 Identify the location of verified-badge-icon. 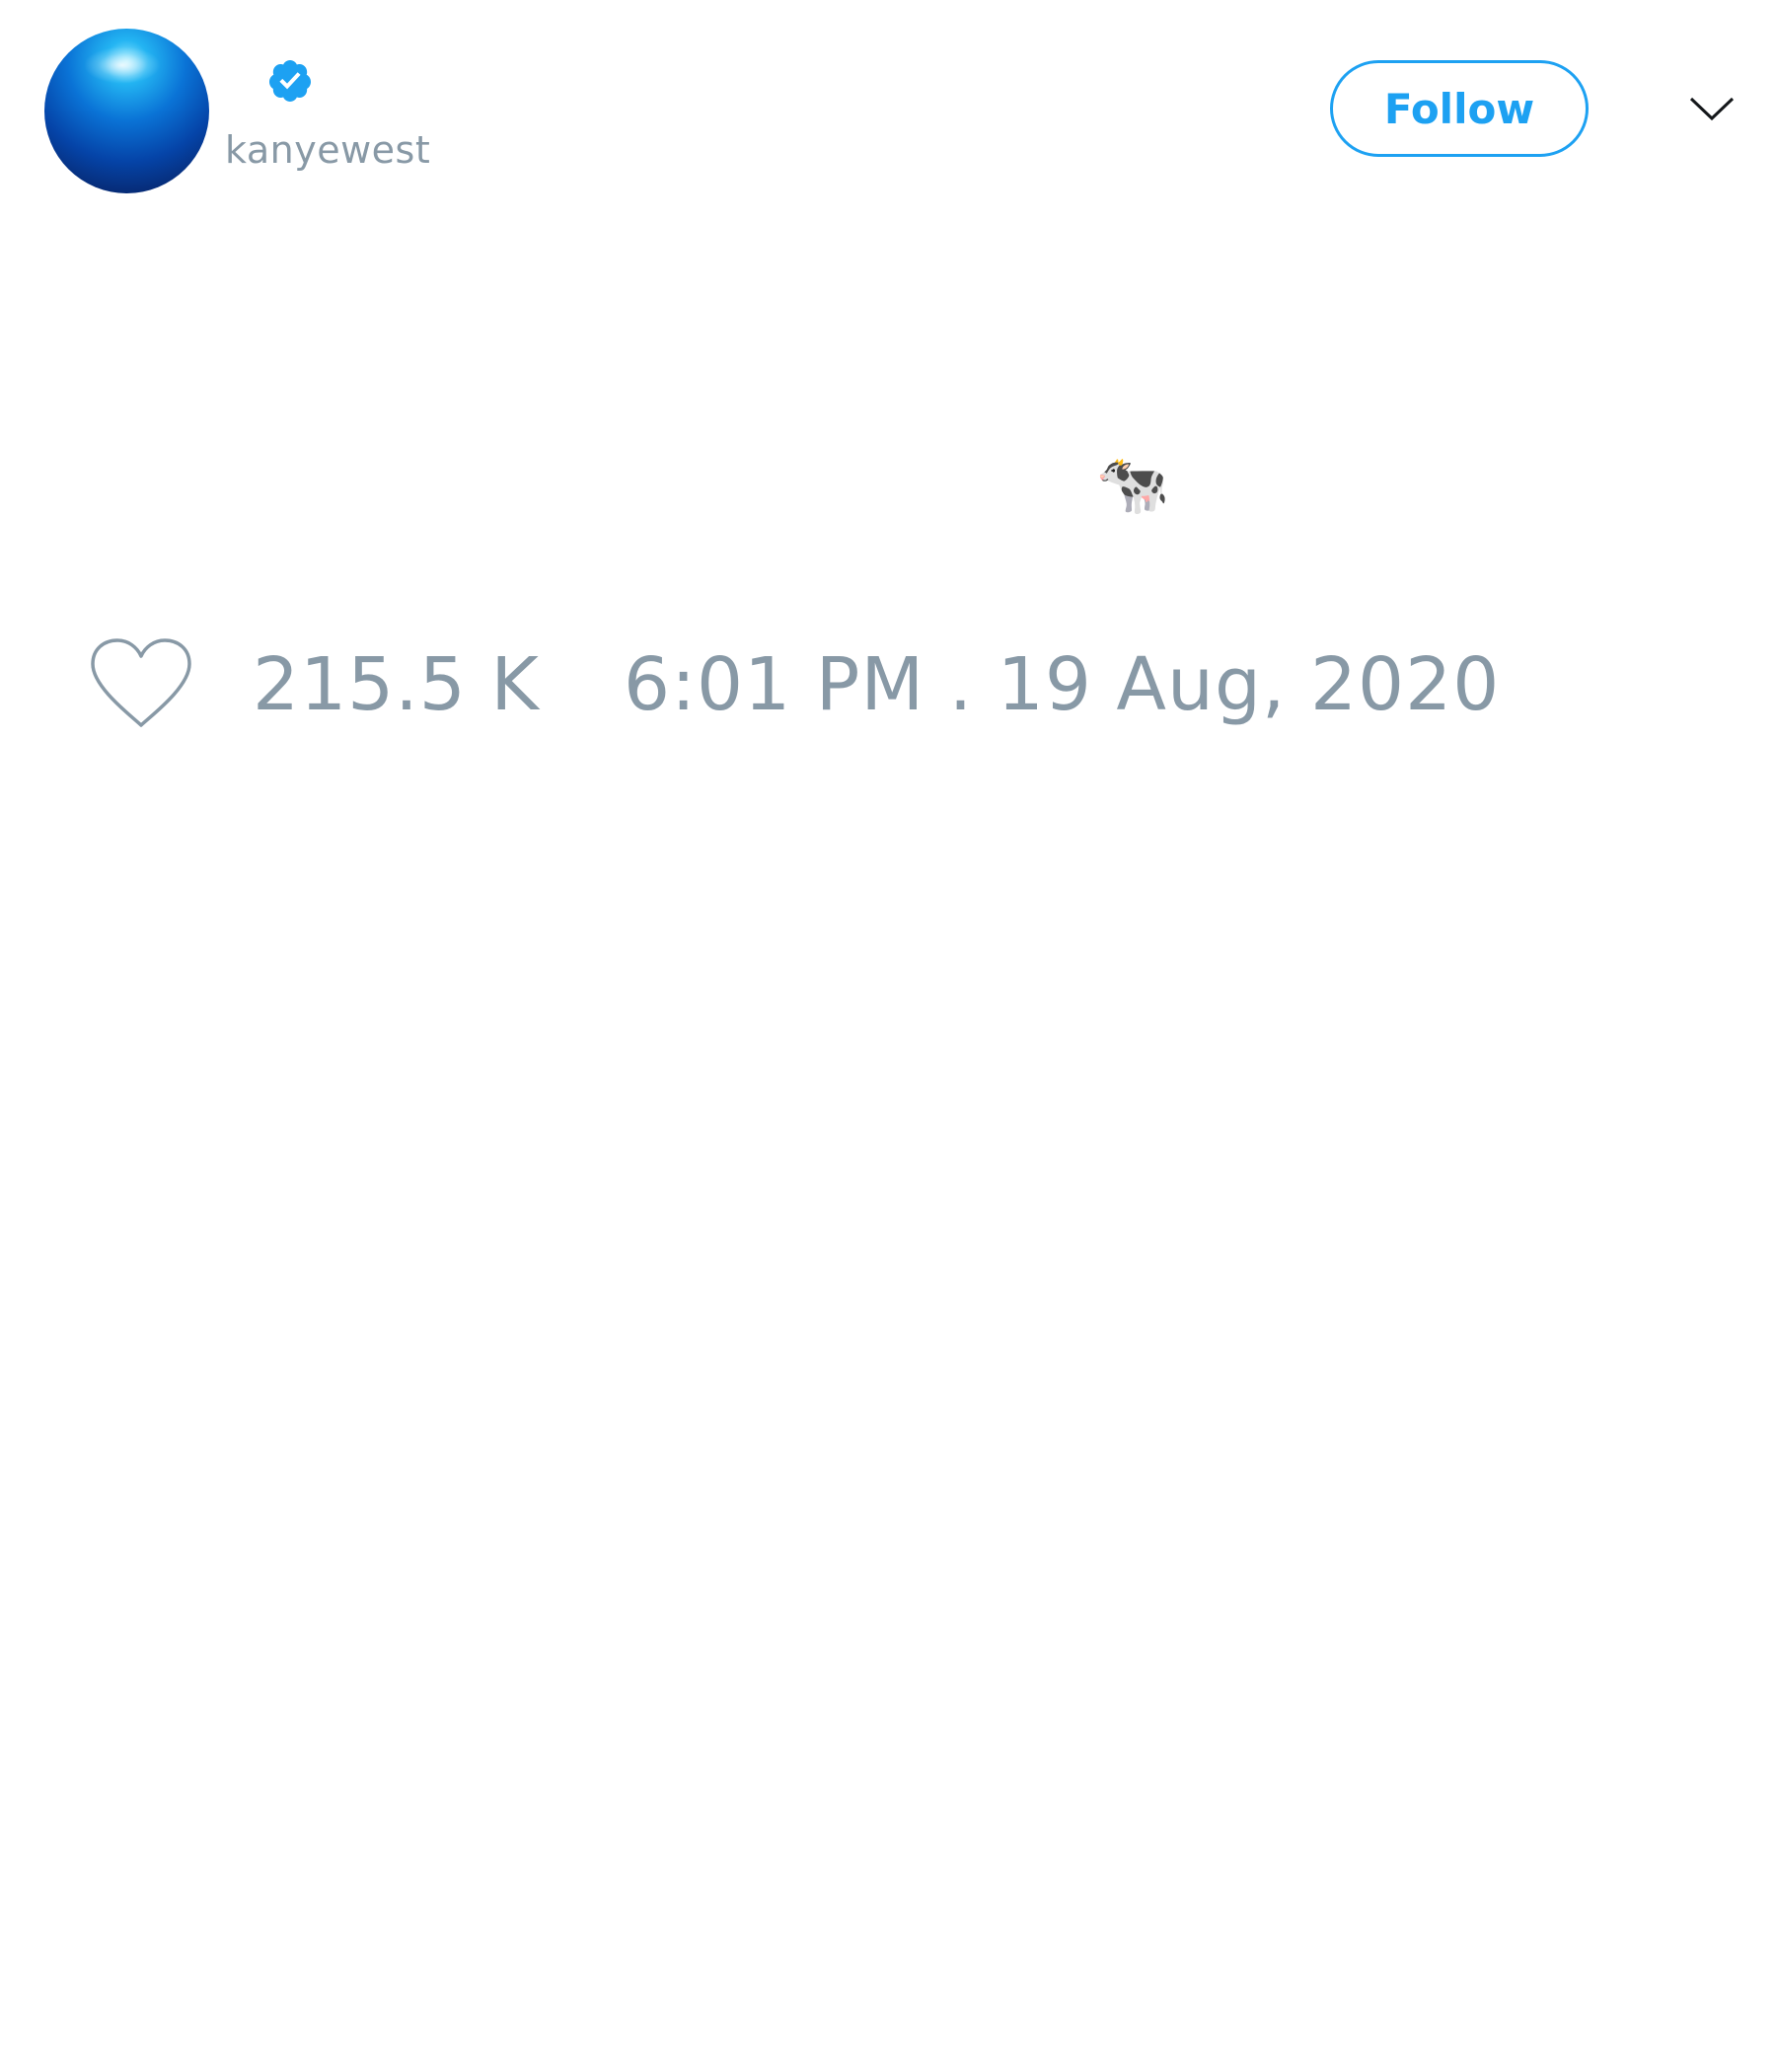
(290, 81).